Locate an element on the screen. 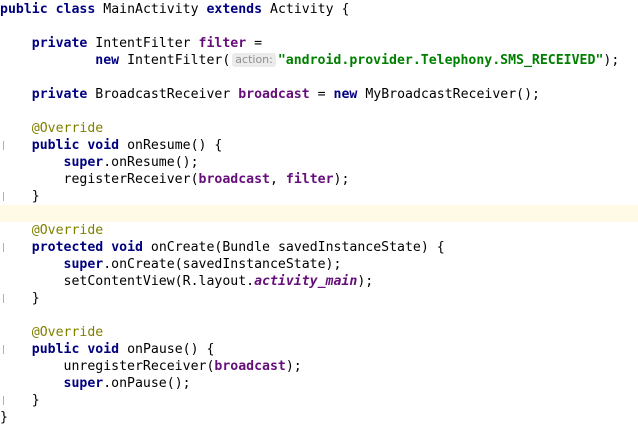 The width and height of the screenshot is (638, 426). class-name: MainActivity is located at coordinates (151, 9).